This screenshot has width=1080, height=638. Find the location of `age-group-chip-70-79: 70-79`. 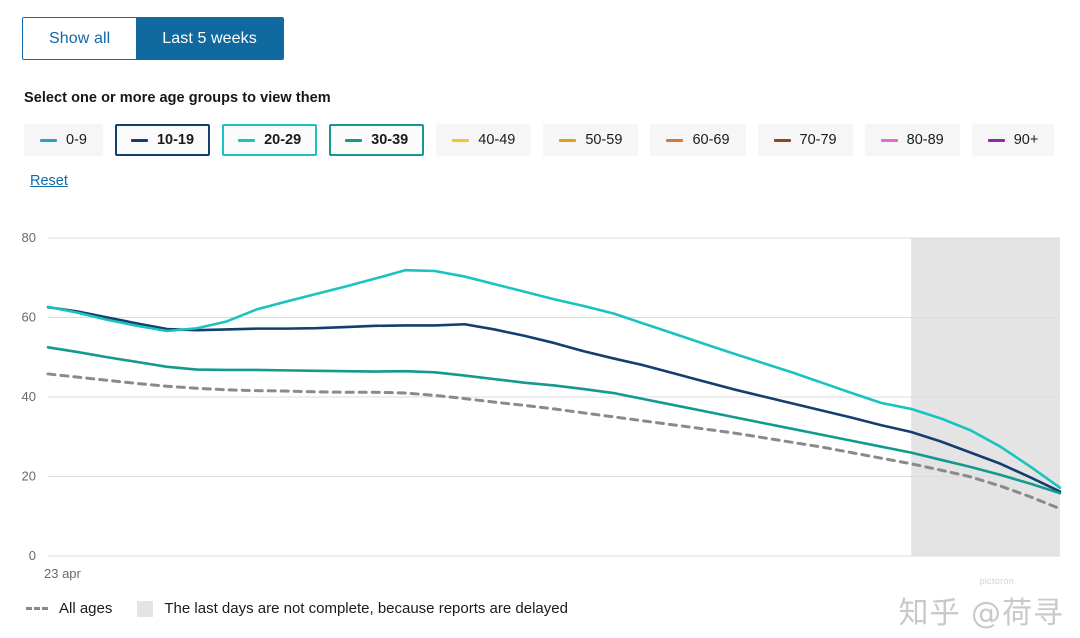

age-group-chip-70-79: 70-79 is located at coordinates (805, 140).